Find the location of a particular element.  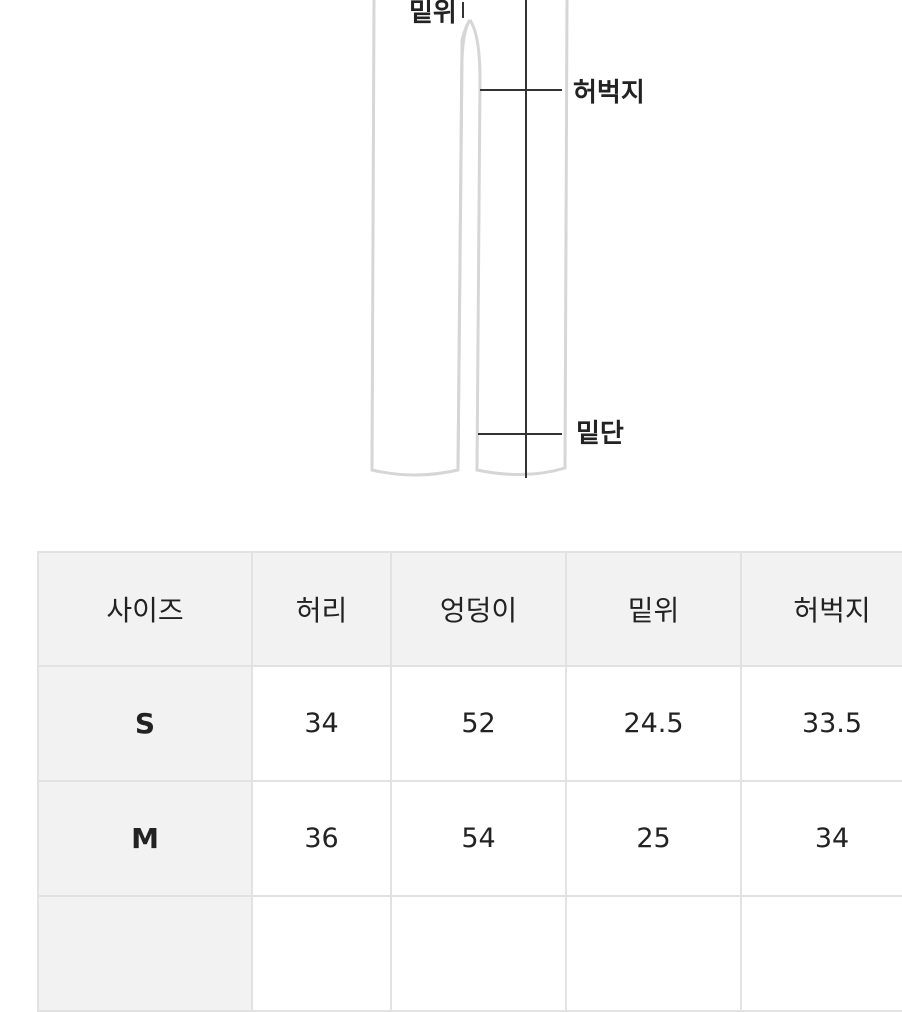

size-cell: M is located at coordinates (145, 838).